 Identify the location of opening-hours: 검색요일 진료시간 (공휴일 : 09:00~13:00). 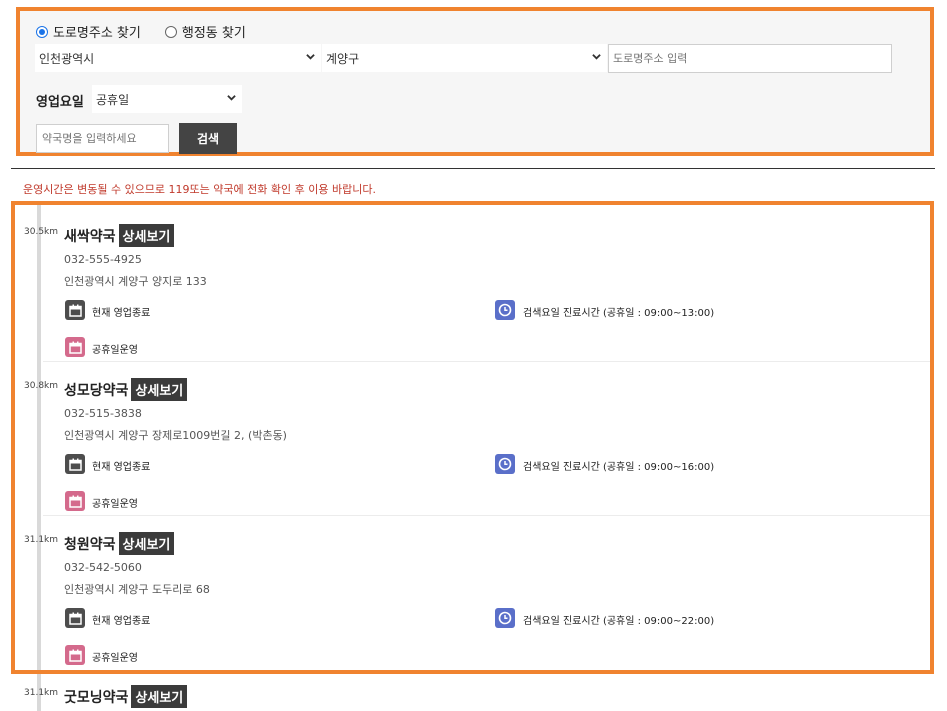
(619, 313).